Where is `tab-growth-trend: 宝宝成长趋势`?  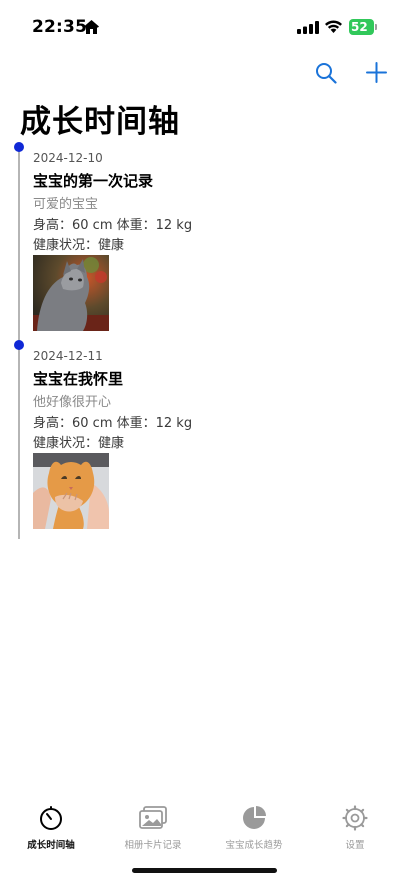 tab-growth-trend: 宝宝成长趋势 is located at coordinates (254, 832).